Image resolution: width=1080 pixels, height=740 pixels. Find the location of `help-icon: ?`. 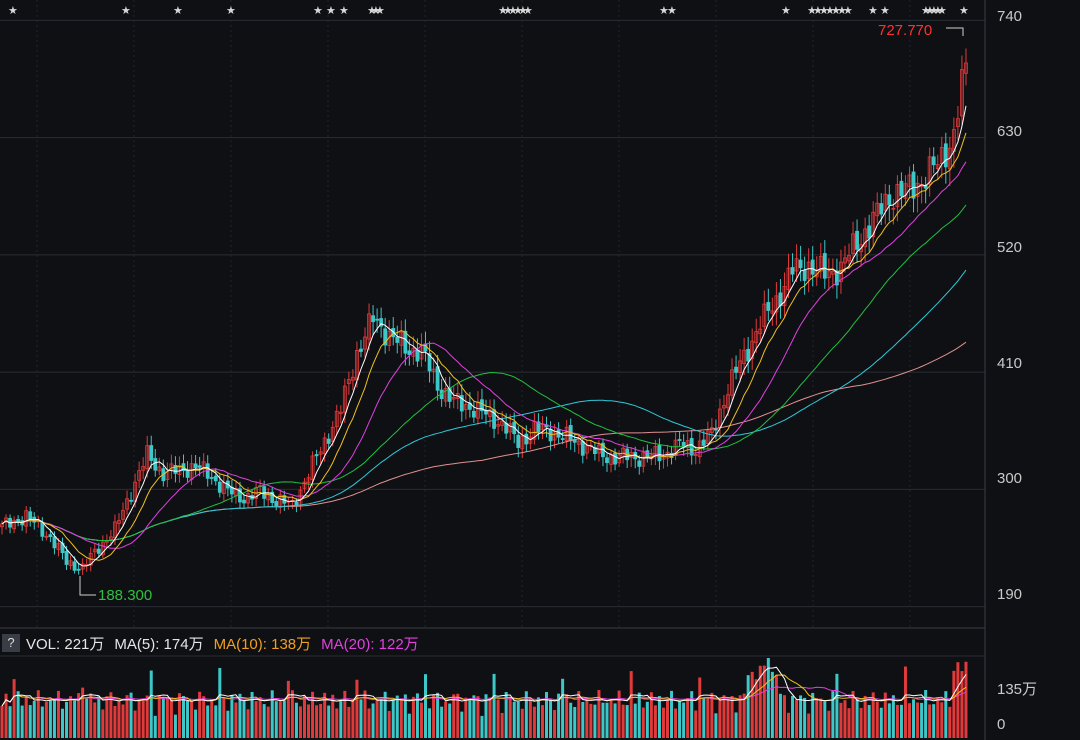

help-icon: ? is located at coordinates (11, 643).